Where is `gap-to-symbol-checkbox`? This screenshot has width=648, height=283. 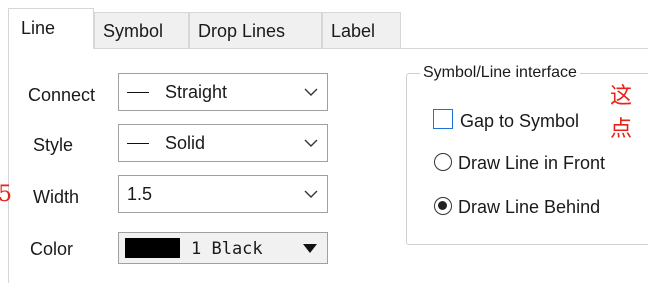 gap-to-symbol-checkbox is located at coordinates (443, 119).